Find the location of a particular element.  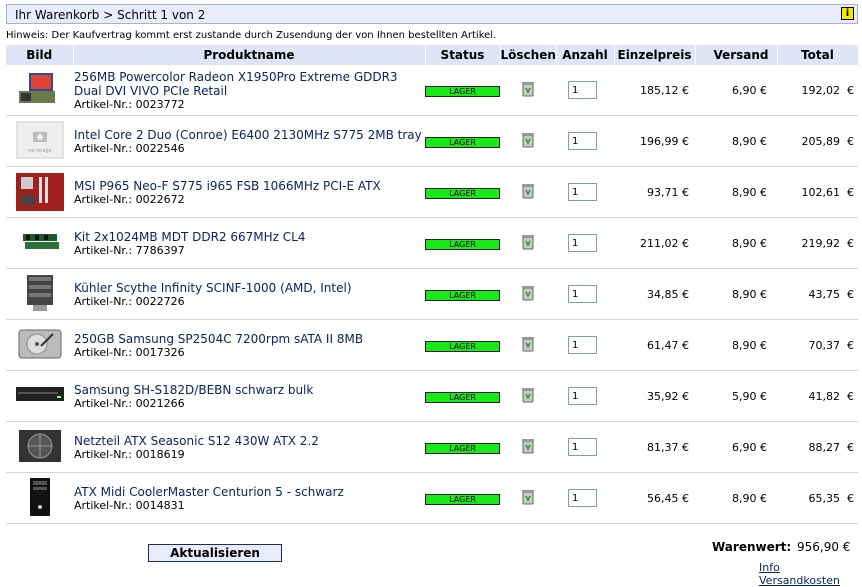

unit-price: 61,47 € is located at coordinates (654, 345).